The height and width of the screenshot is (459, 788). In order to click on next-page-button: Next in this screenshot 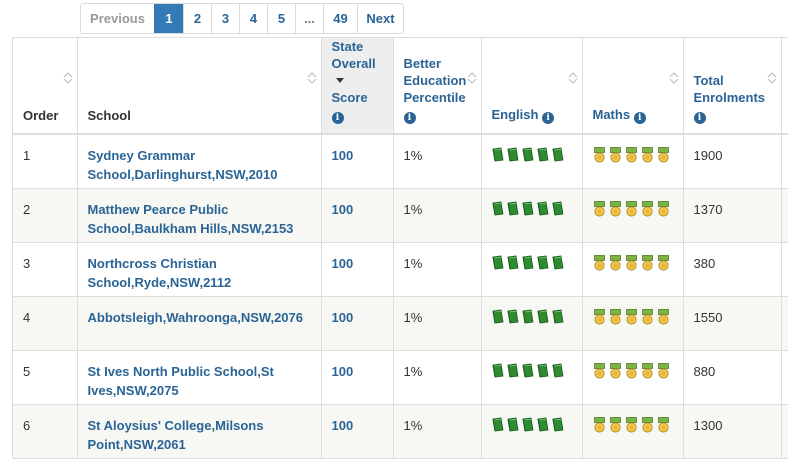, I will do `click(380, 18)`.